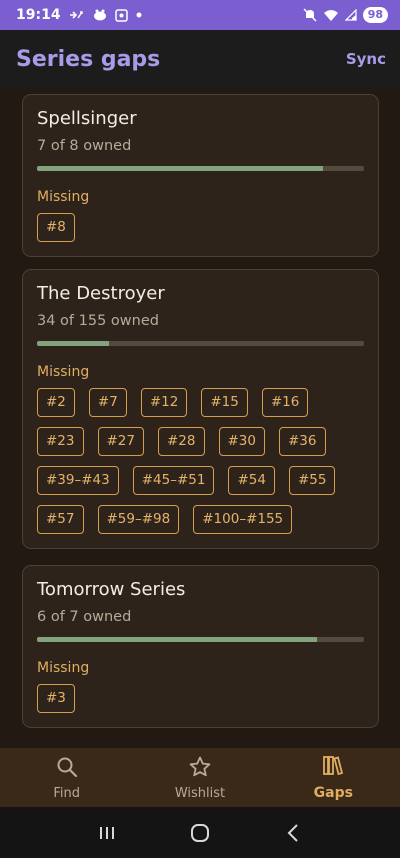 This screenshot has width=400, height=858. What do you see at coordinates (200, 234) in the screenshot?
I see `missing-chips: #8` at bounding box center [200, 234].